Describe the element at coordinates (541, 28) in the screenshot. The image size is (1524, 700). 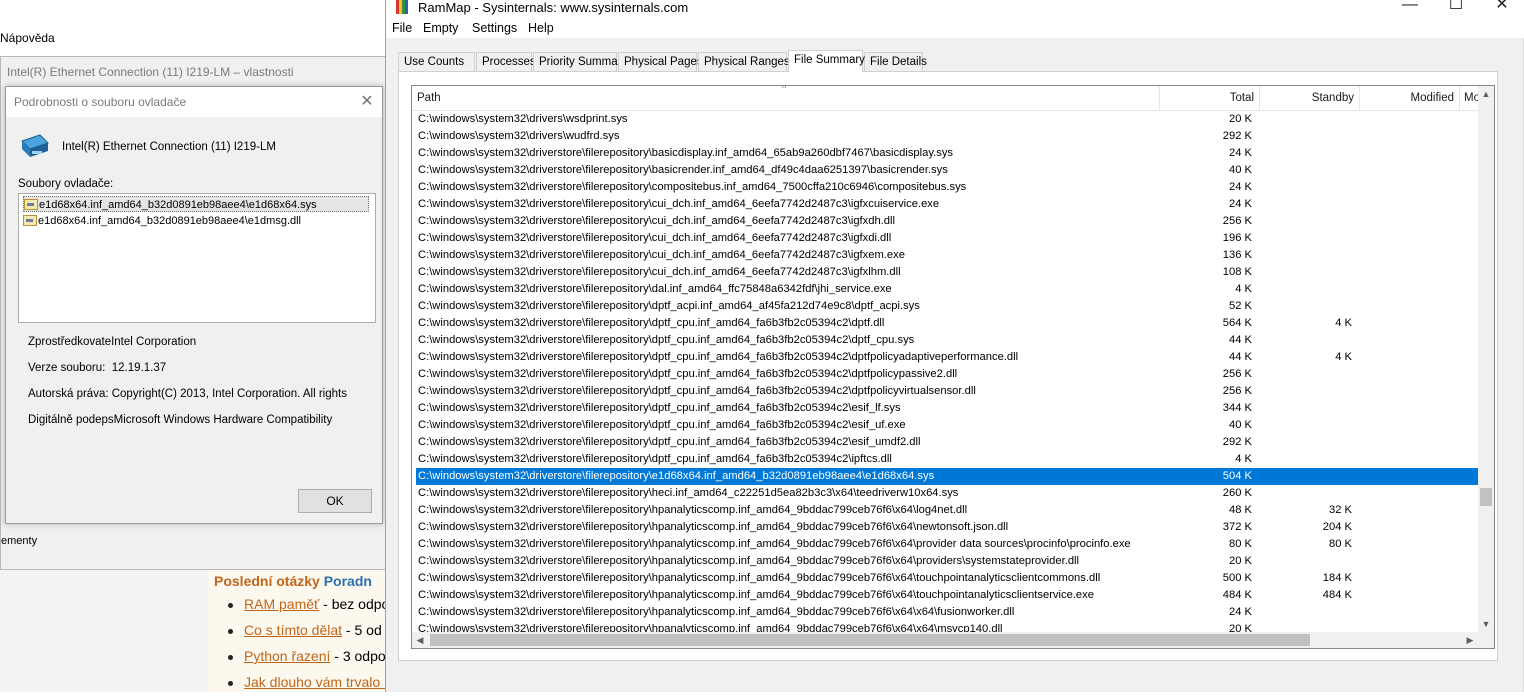
I see `menu-help: Help` at that location.